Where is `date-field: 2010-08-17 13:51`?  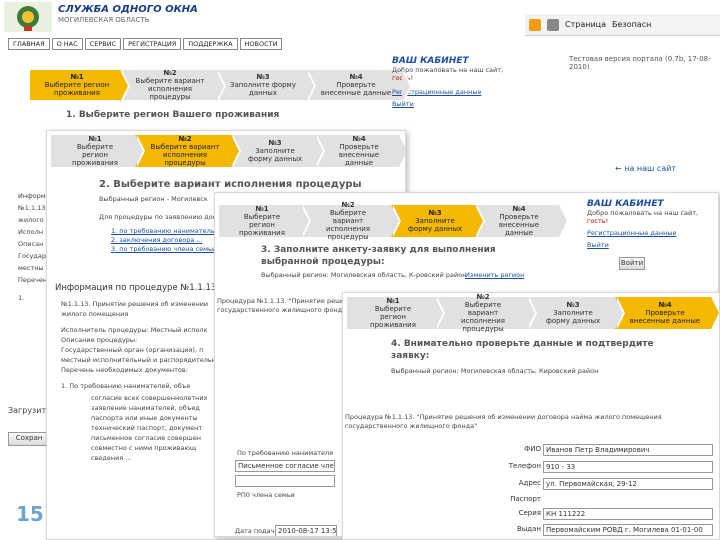
date-field: 2010-08-17 13:51 is located at coordinates (306, 530).